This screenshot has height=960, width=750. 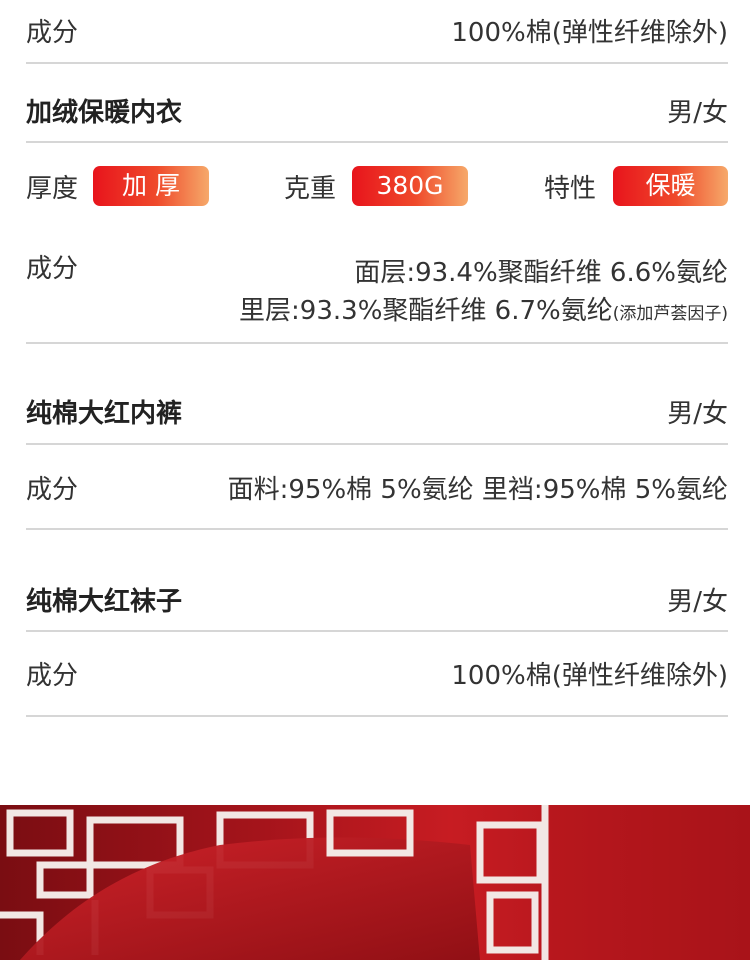 I want to click on thickness-label: 厚度, so click(x=52, y=189).